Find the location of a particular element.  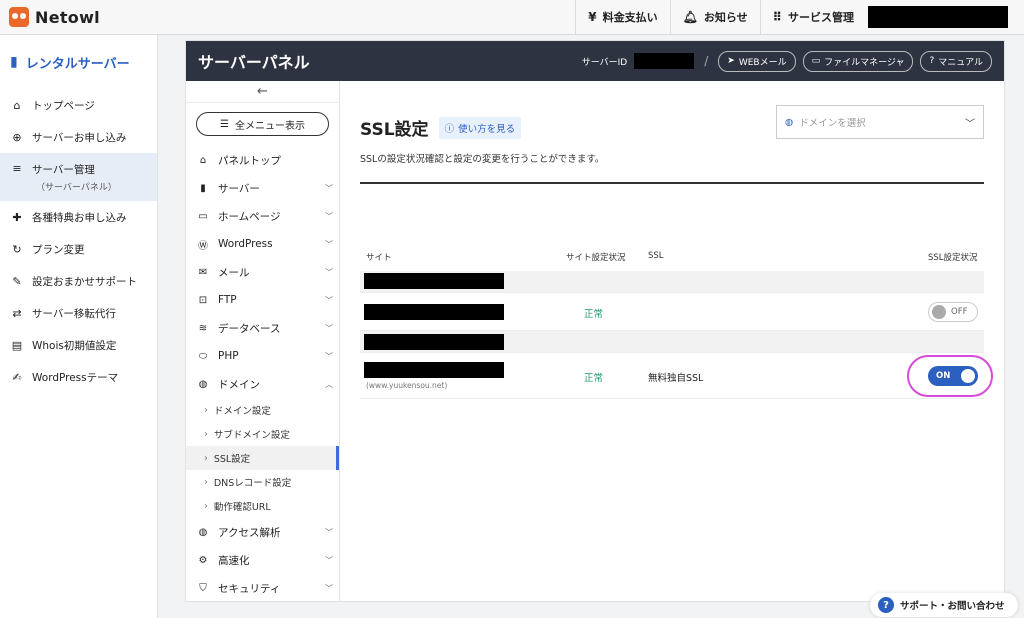

column-header-status: サイト設定状況 is located at coordinates (596, 258).